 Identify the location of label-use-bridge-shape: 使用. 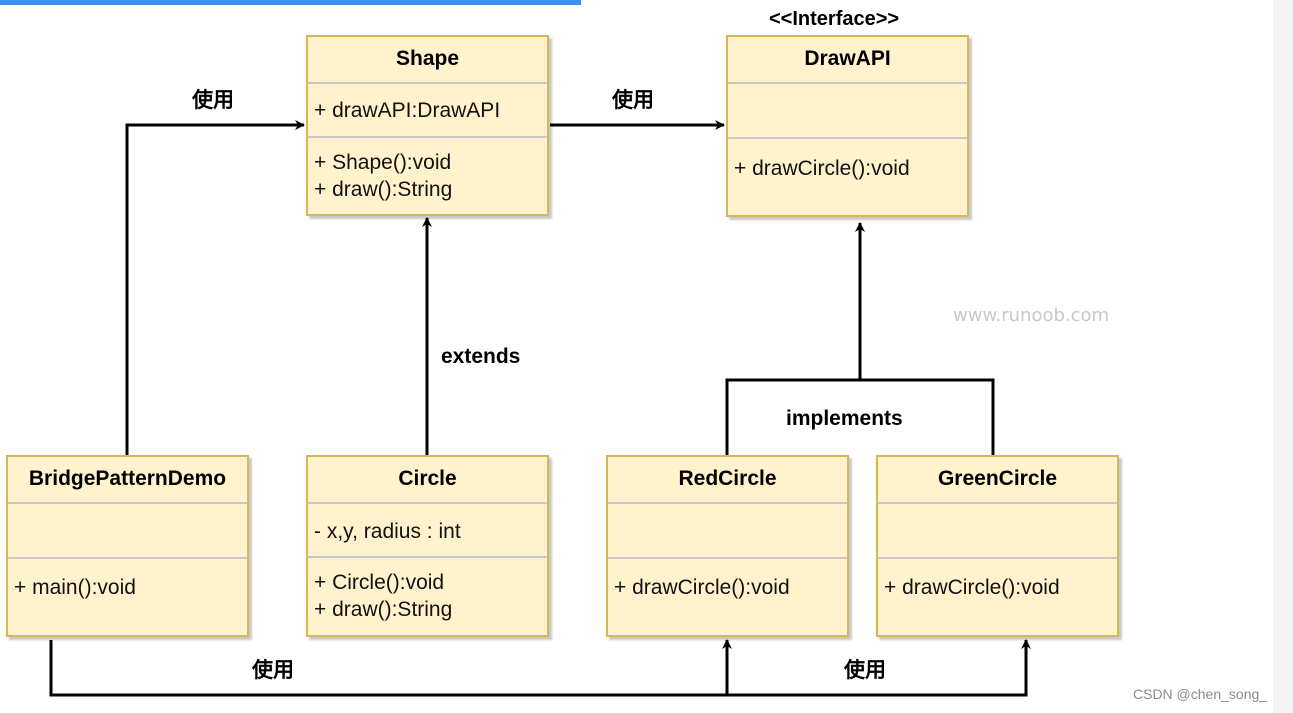
(213, 100).